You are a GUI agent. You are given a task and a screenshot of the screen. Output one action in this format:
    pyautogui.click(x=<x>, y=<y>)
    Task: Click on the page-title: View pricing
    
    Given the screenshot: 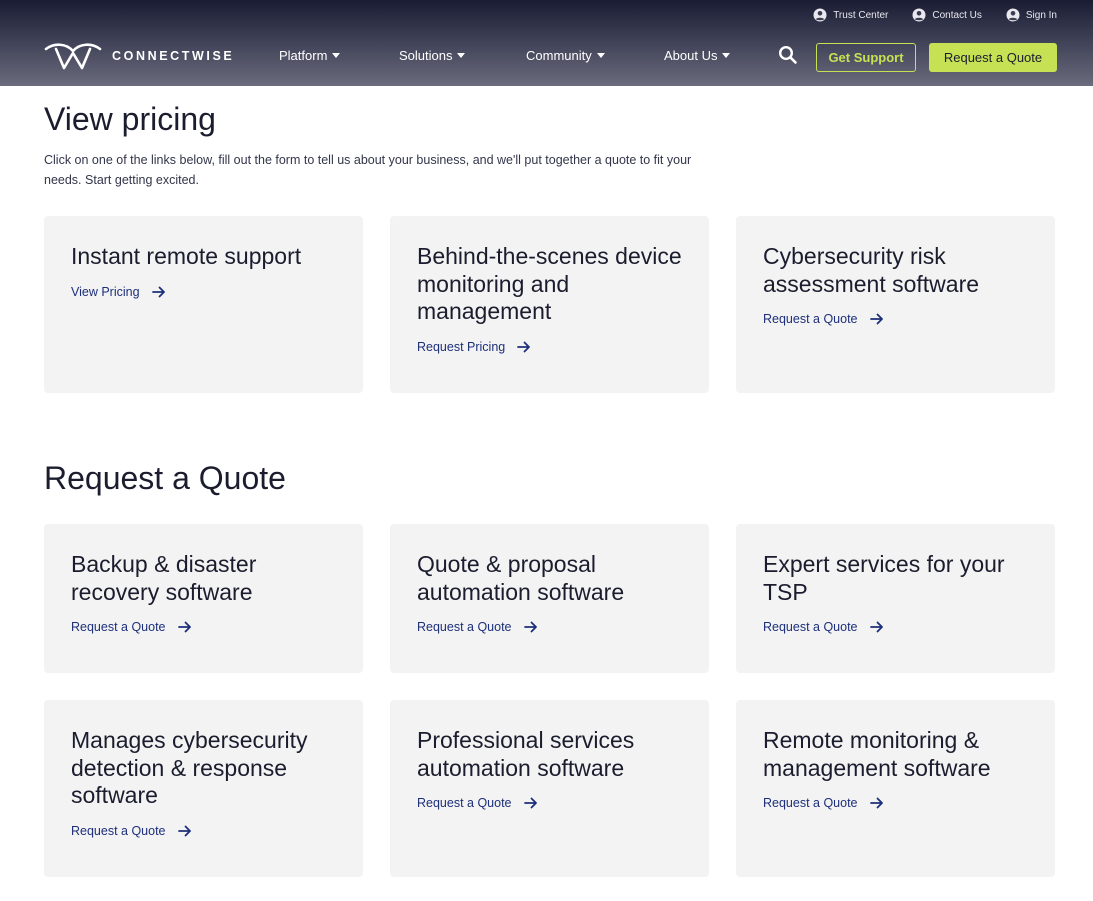 What is the action you would take?
    pyautogui.click(x=130, y=119)
    